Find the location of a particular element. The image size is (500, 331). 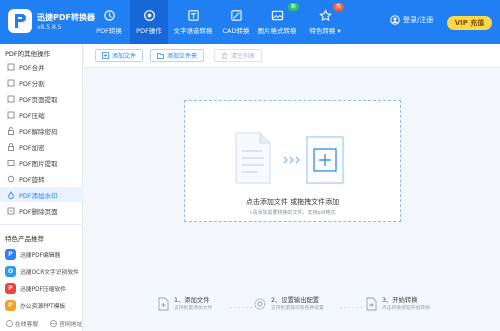

recommend-item-ppt-template: P 办公资源PPT模板 is located at coordinates (44, 305).